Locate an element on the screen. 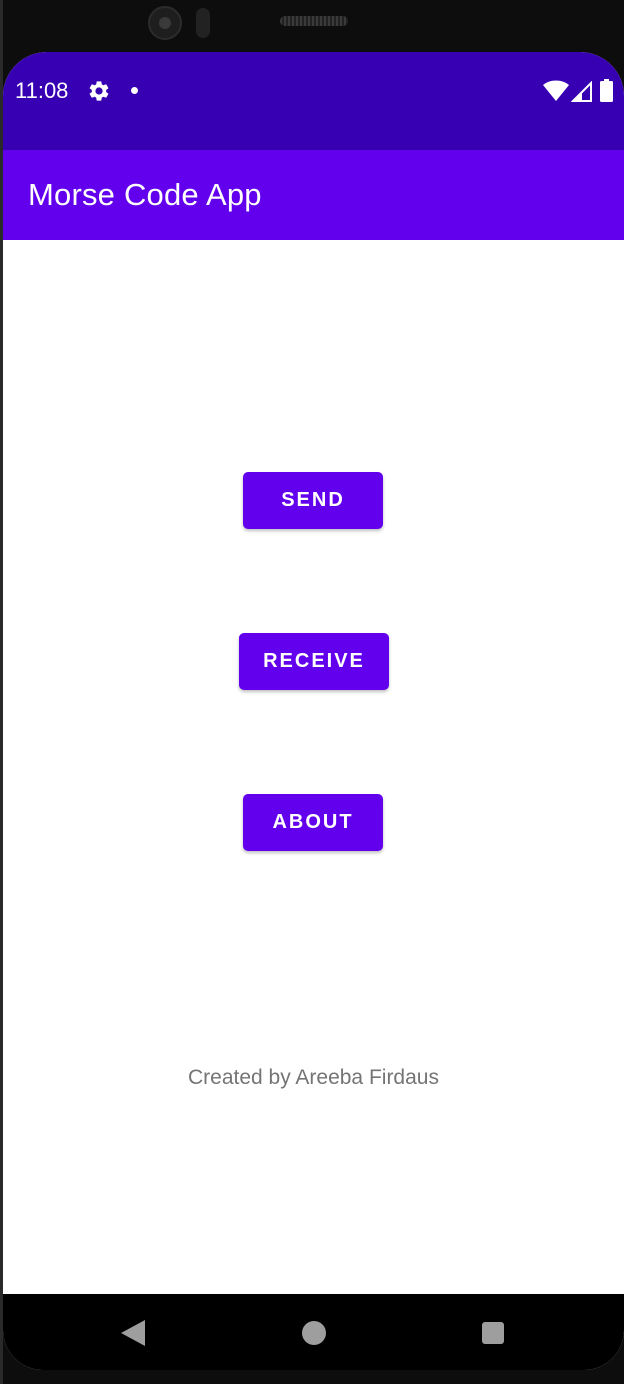 The image size is (624, 1384). proximity-sensor is located at coordinates (203, 23).